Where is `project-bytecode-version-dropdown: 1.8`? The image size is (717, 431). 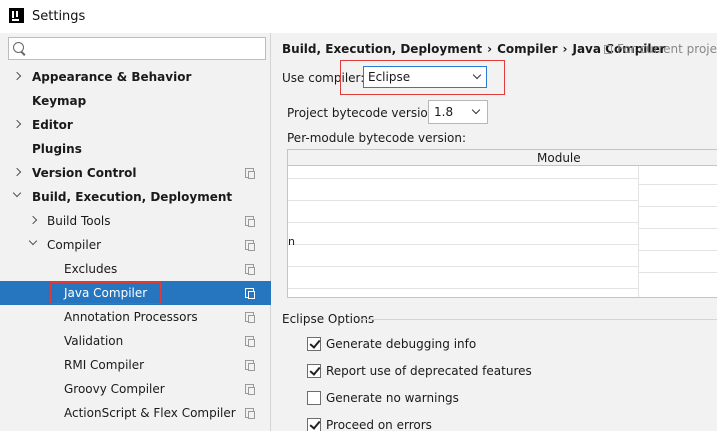 project-bytecode-version-dropdown: 1.8 is located at coordinates (458, 112).